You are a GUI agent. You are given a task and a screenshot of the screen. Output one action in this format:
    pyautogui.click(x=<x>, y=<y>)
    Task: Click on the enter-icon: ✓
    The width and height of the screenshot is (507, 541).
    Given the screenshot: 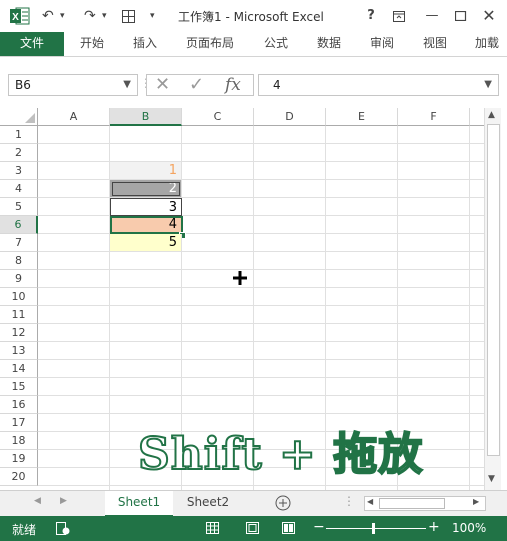 What is the action you would take?
    pyautogui.click(x=196, y=85)
    